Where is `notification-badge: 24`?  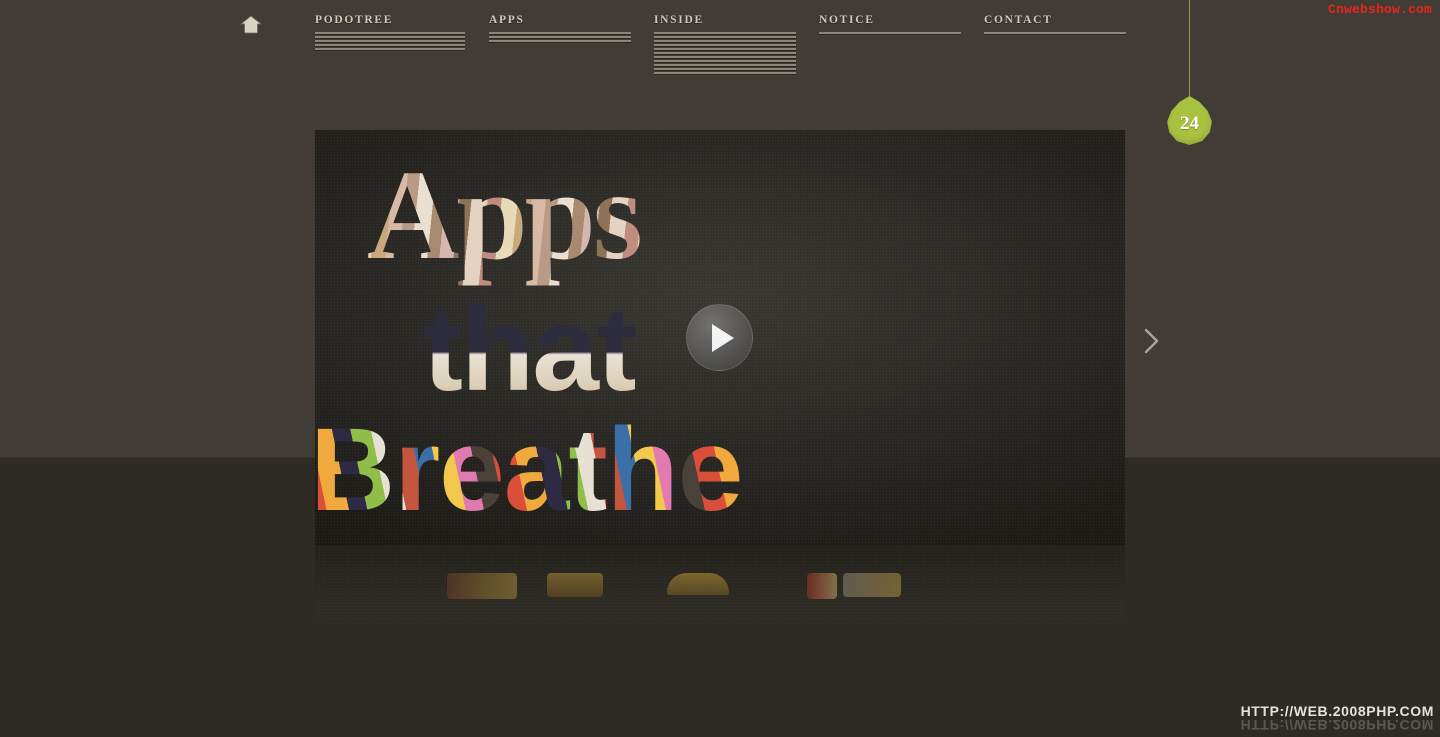 notification-badge: 24 is located at coordinates (1189, 120).